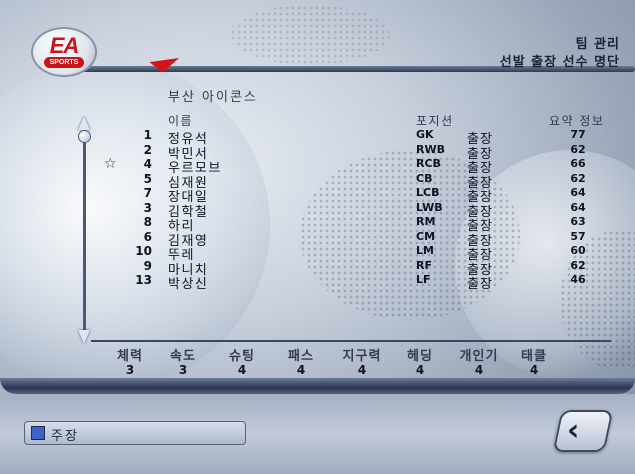  I want to click on captain-color-swatch, so click(38, 433).